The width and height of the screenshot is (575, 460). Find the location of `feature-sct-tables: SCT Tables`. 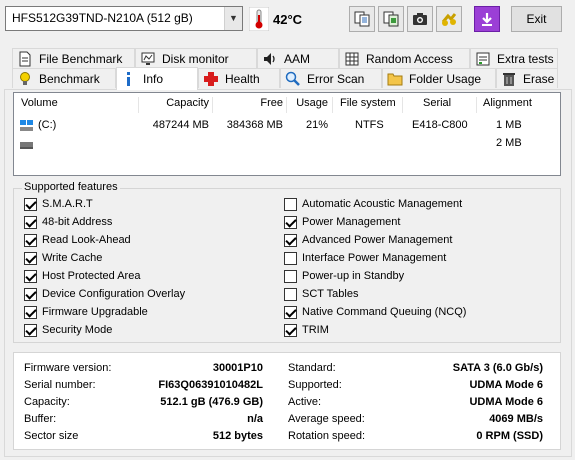

feature-sct-tables: SCT Tables is located at coordinates (321, 294).